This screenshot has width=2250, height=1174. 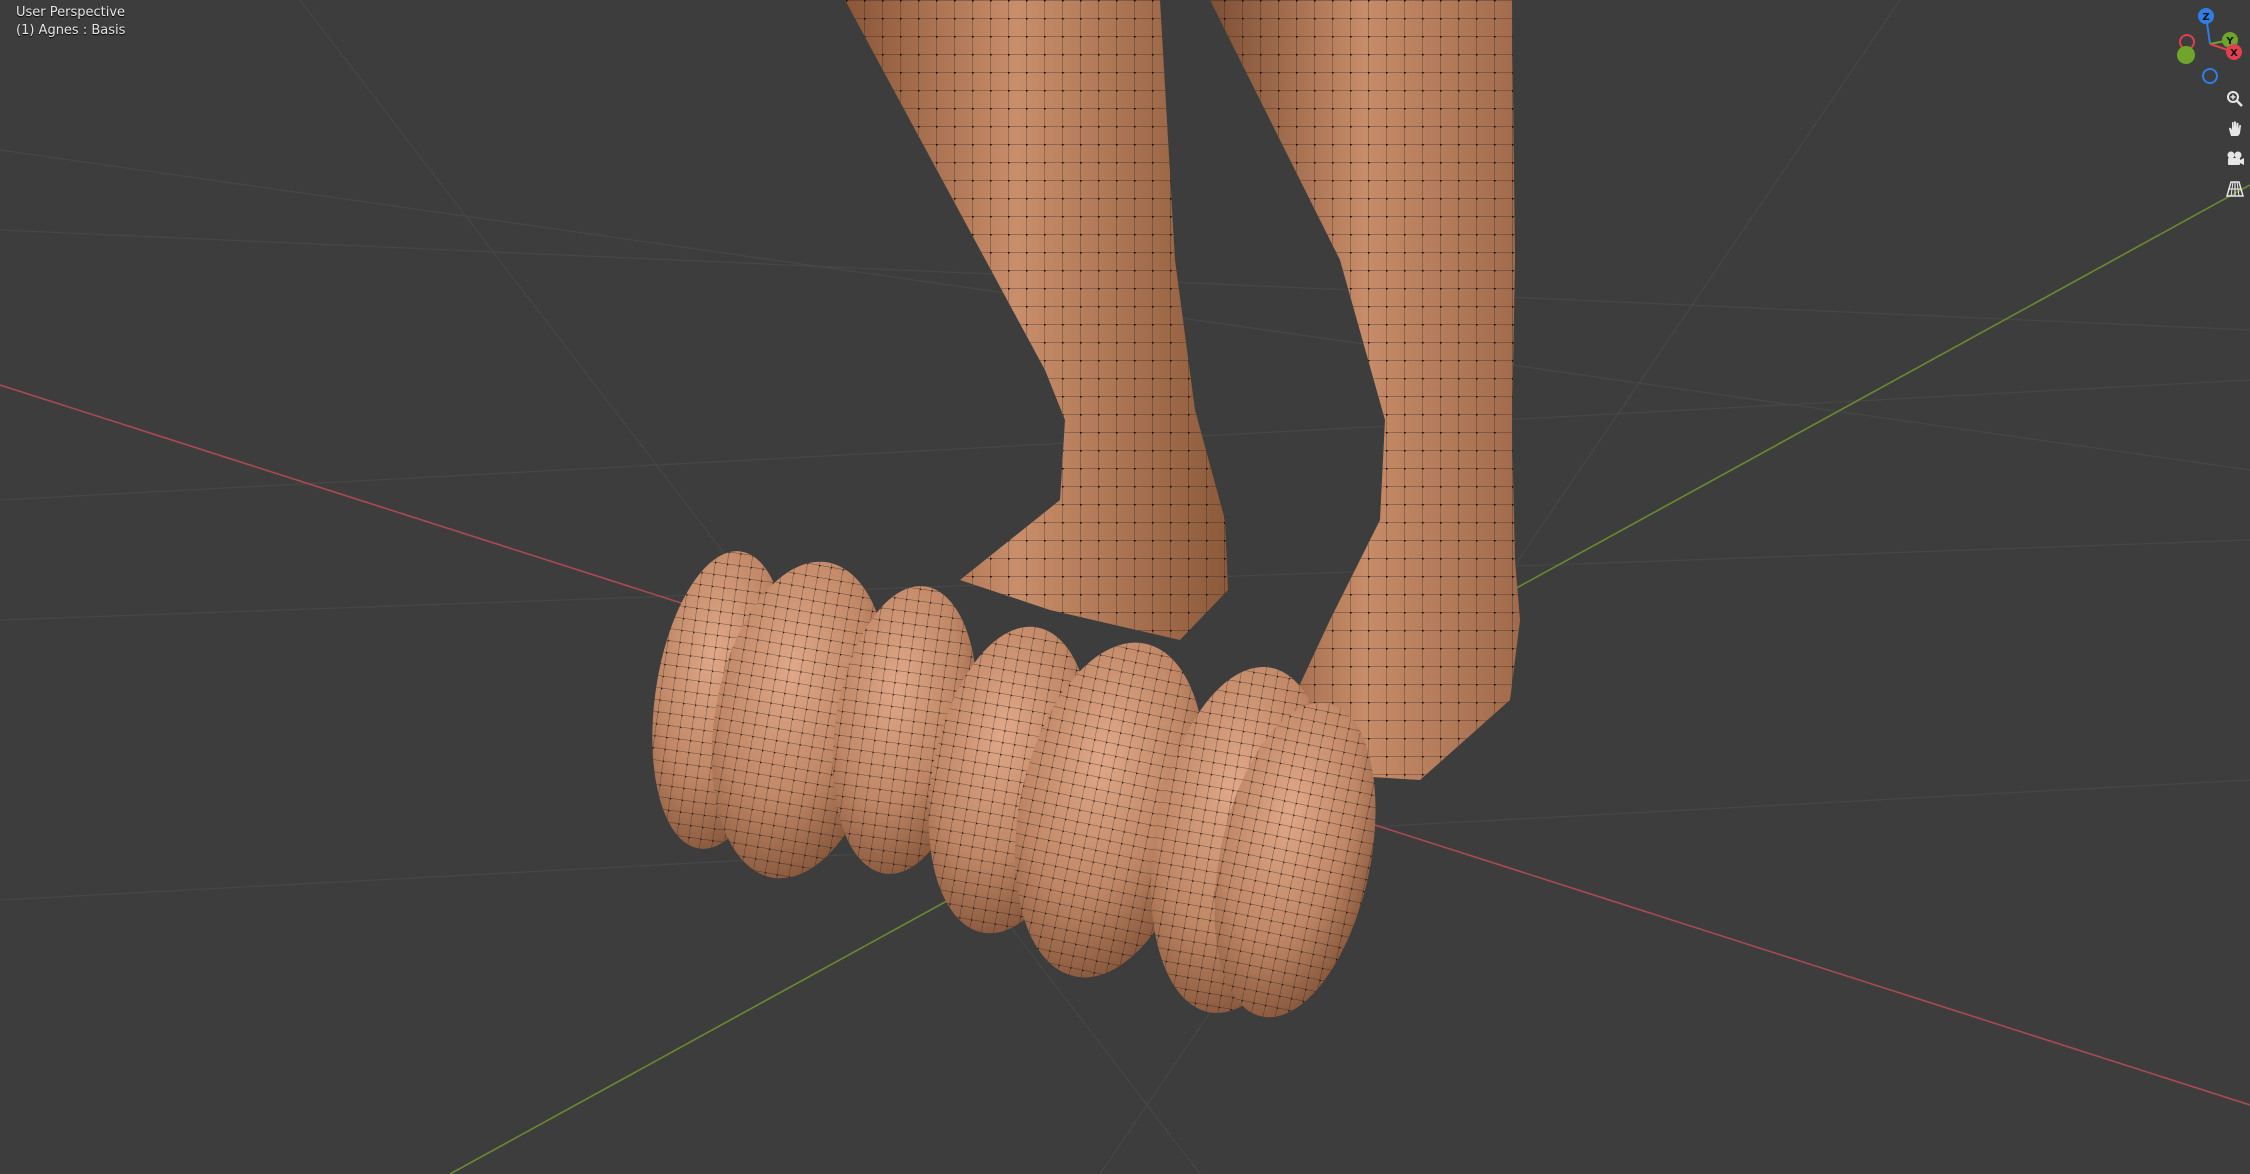 What do you see at coordinates (71, 12) in the screenshot?
I see `view-name-label: User Perspective` at bounding box center [71, 12].